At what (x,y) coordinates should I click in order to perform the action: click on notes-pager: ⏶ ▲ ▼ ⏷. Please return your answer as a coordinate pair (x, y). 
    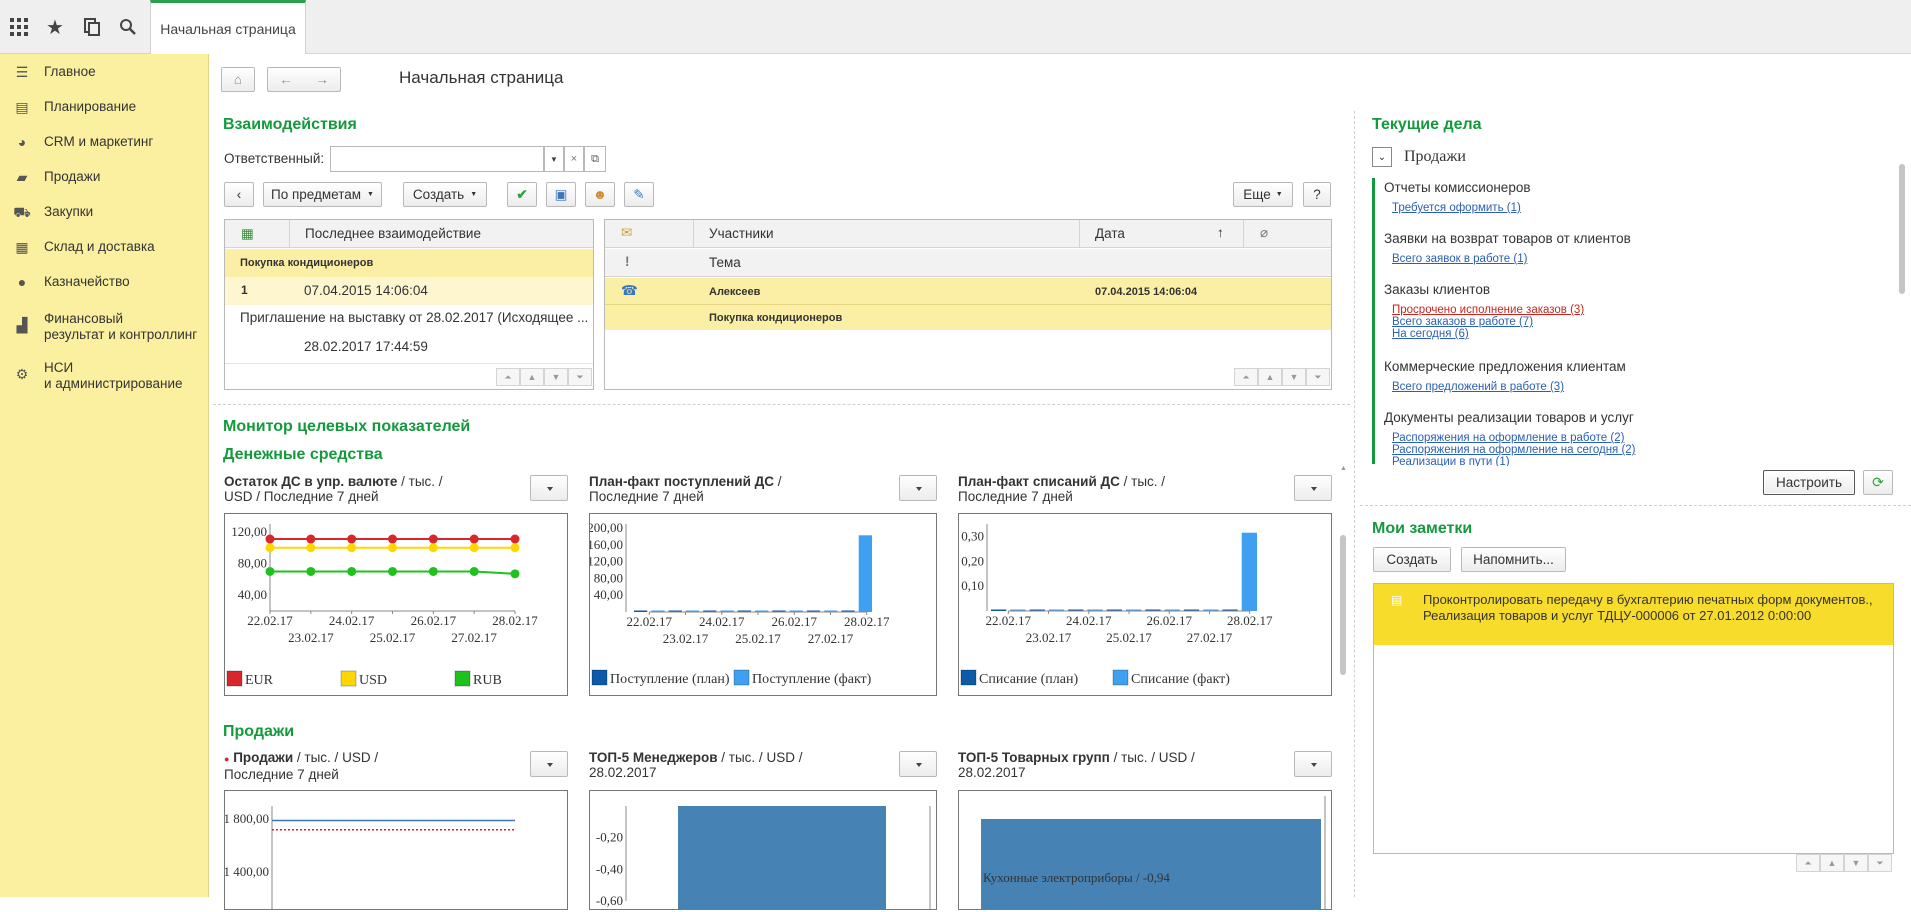
    Looking at the image, I should click on (1844, 863).